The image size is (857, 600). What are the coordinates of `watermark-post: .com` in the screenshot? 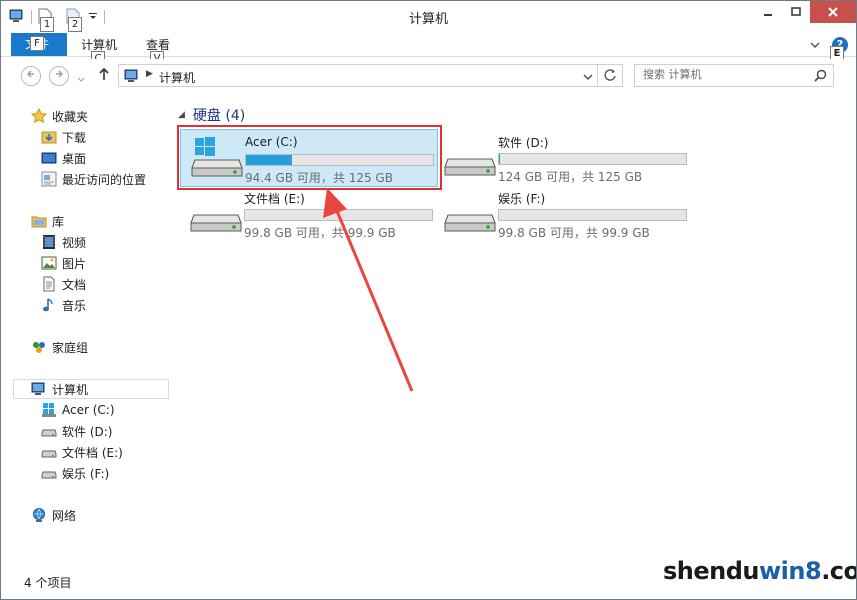 It's located at (838, 571).